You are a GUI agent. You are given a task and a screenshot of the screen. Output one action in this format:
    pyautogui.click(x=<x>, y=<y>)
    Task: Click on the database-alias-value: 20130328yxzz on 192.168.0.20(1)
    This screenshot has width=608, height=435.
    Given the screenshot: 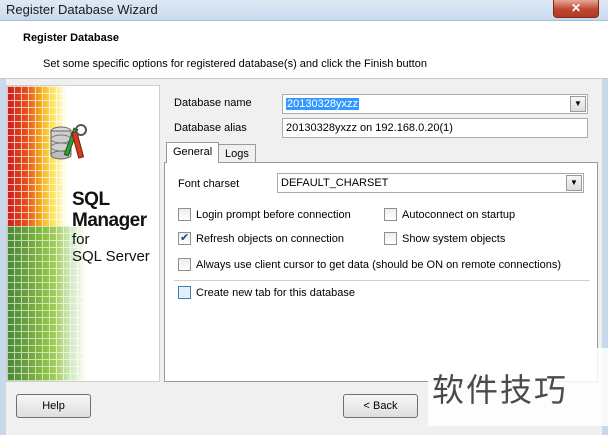 What is the action you would take?
    pyautogui.click(x=369, y=128)
    